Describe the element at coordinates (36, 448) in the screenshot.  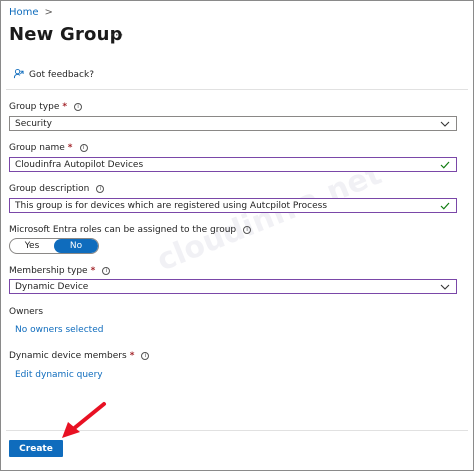
I see `create-button: Create` at that location.